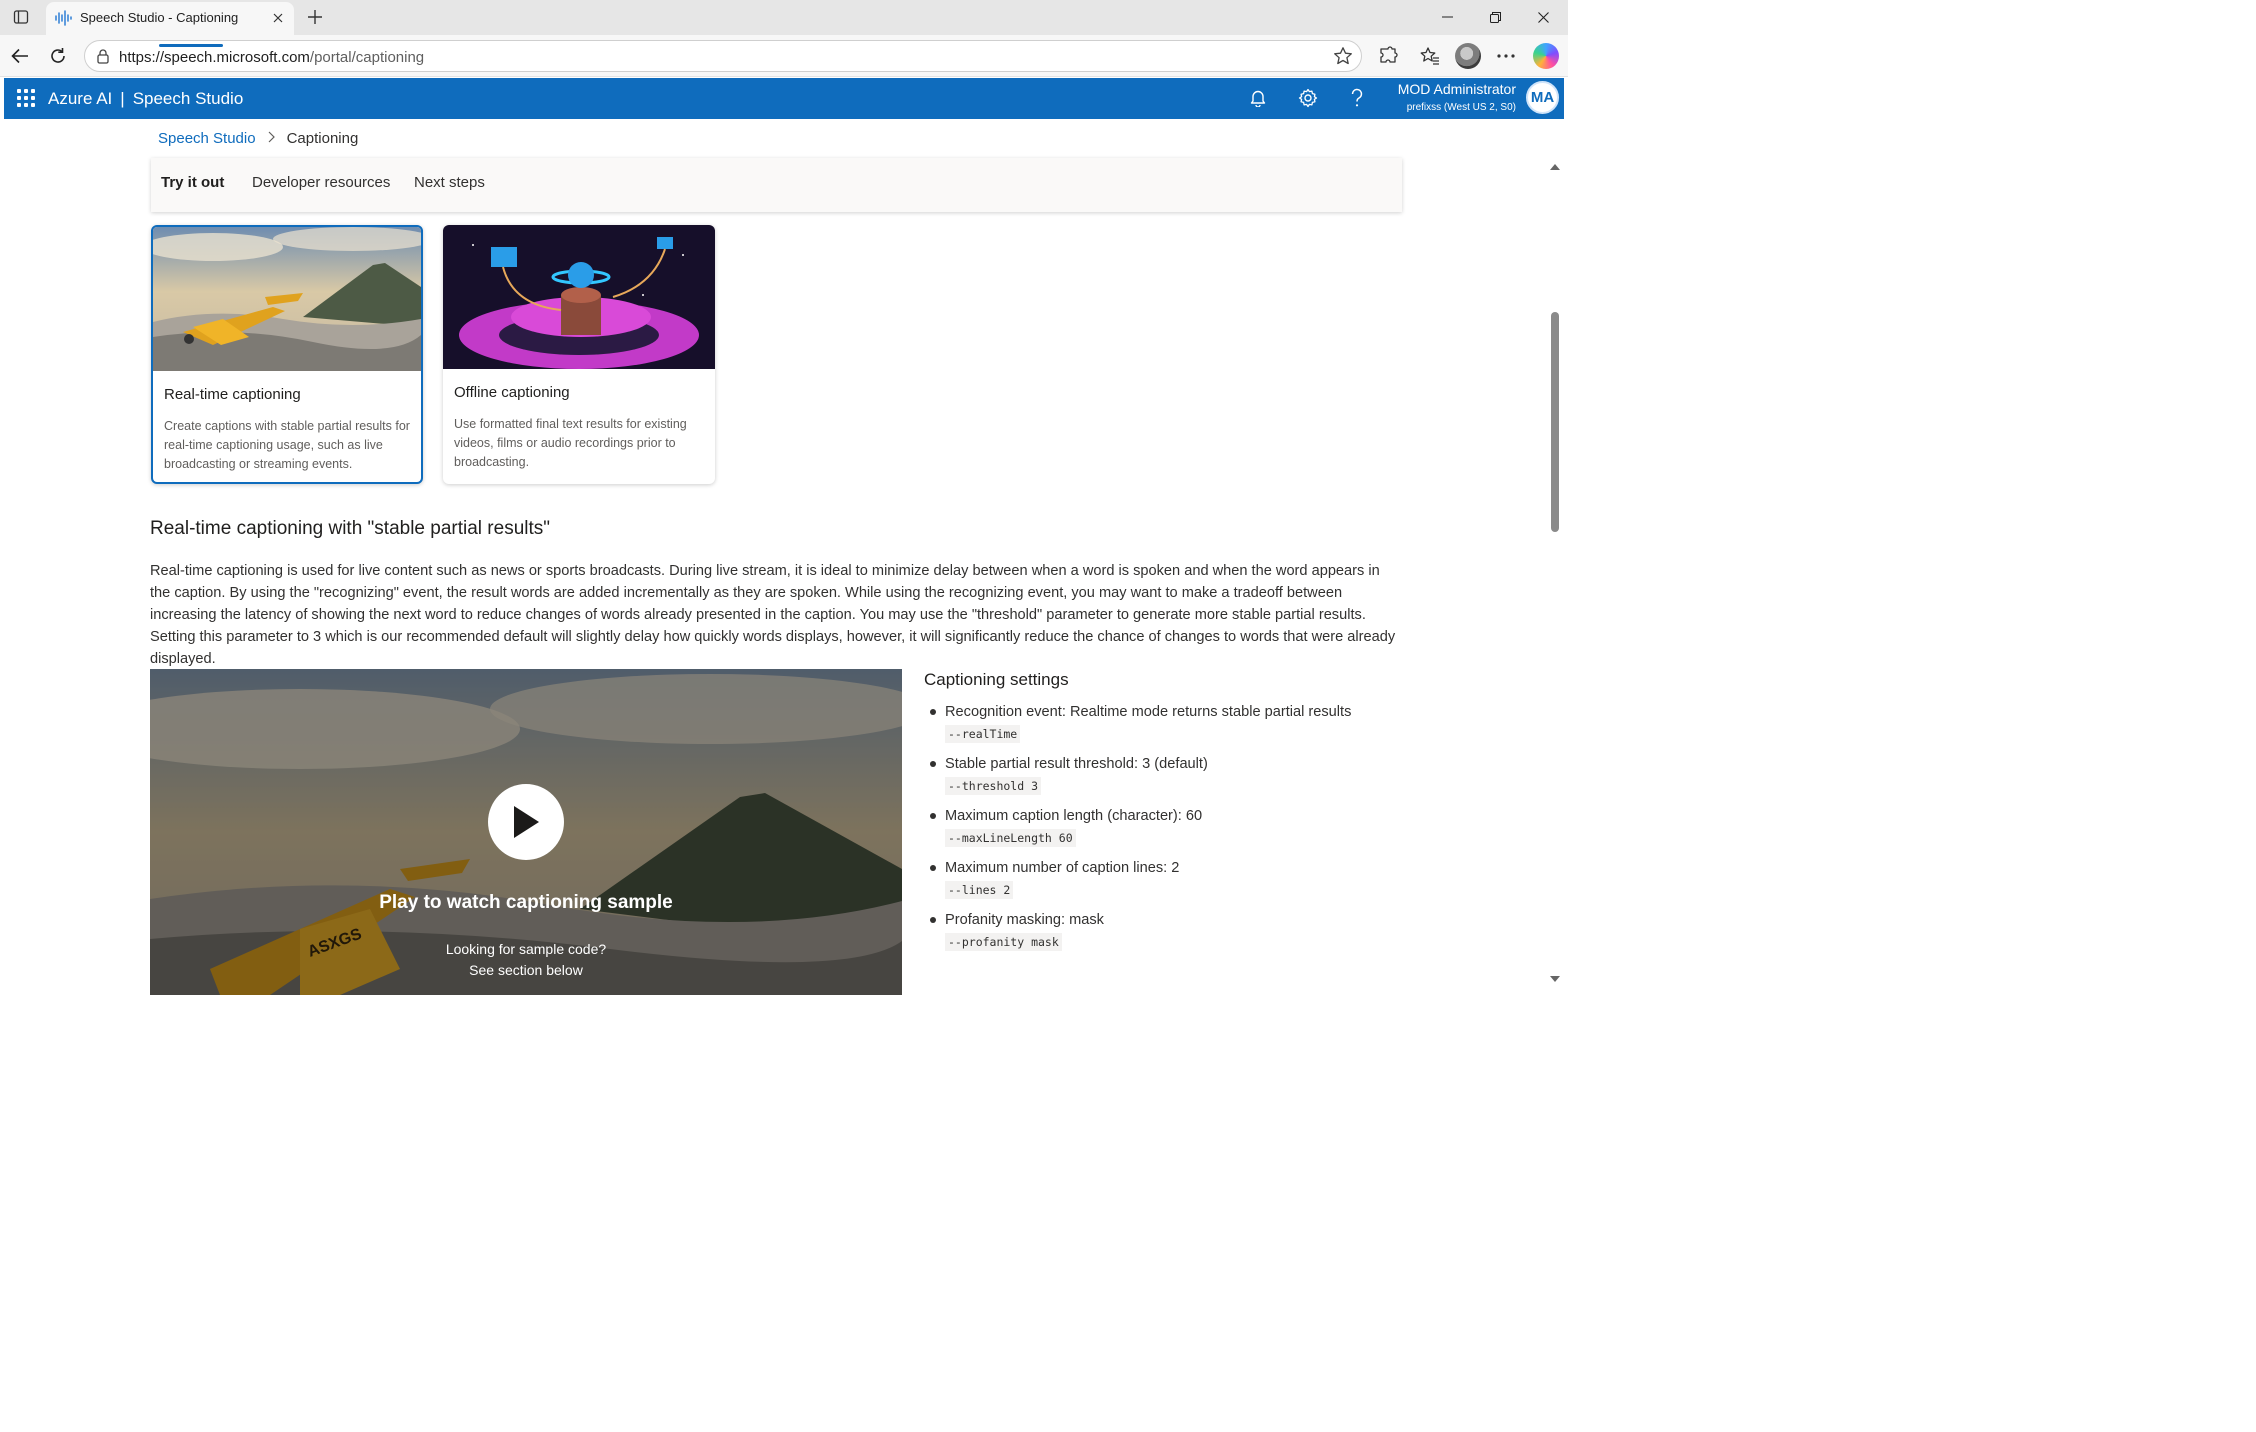 The height and width of the screenshot is (1432, 2256). What do you see at coordinates (1430, 56) in the screenshot?
I see `favorites-icon` at bounding box center [1430, 56].